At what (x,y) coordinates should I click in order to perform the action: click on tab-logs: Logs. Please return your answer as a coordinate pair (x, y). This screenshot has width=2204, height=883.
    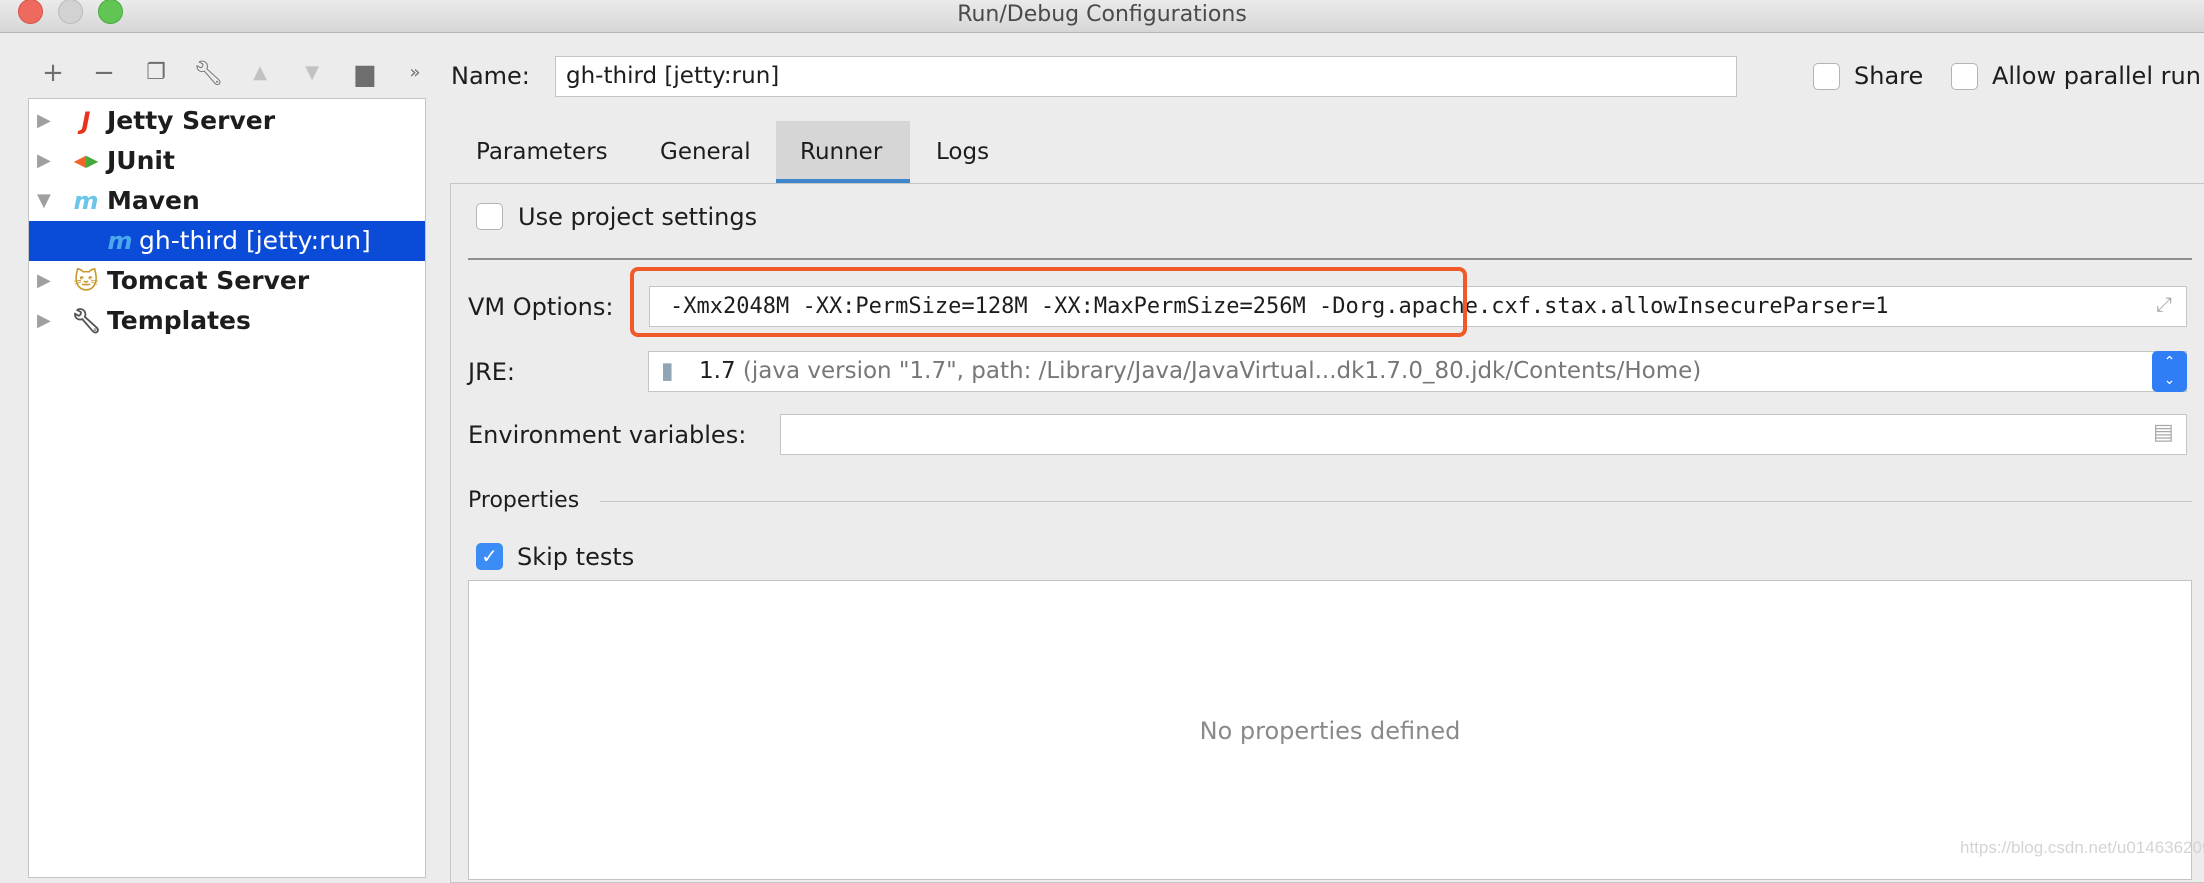
    Looking at the image, I should click on (962, 152).